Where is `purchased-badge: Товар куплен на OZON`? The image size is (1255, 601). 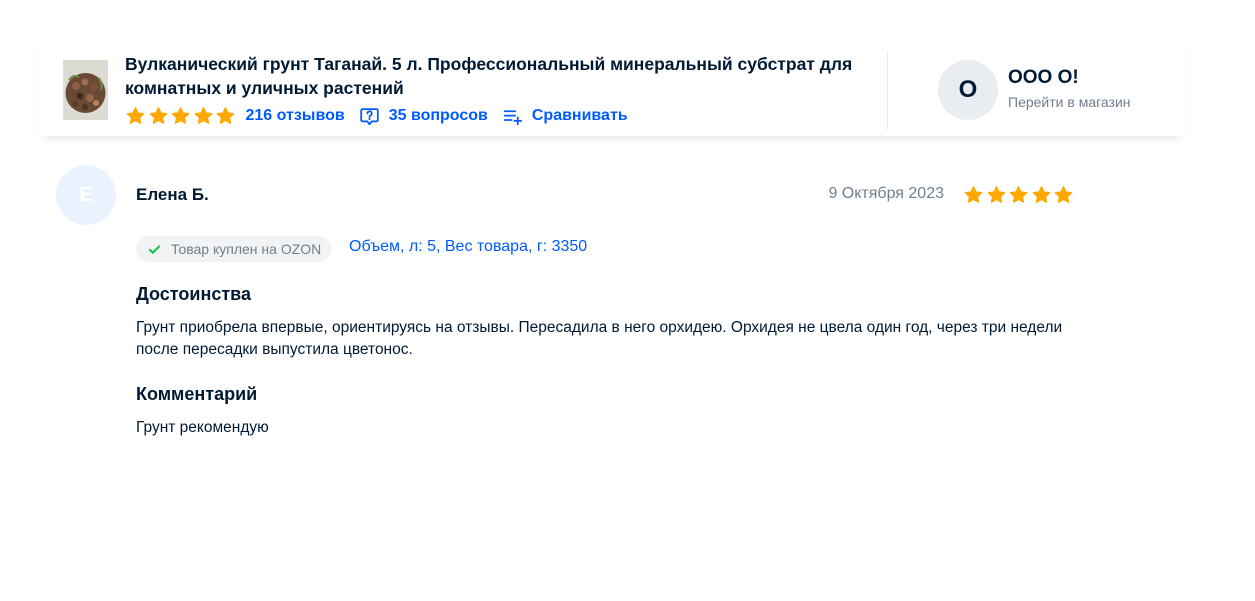
purchased-badge: Товар куплен на OZON is located at coordinates (234, 249).